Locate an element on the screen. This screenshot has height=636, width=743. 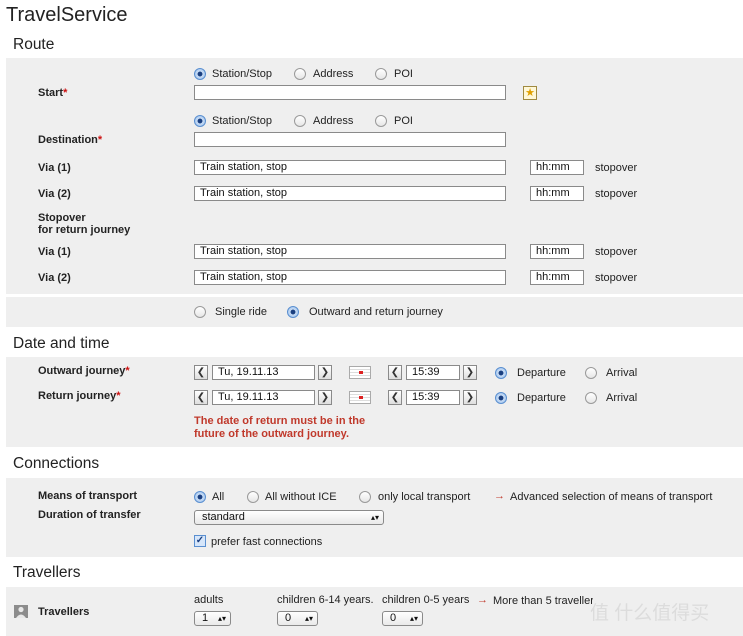
via1-stopover-time-input: hh:mm is located at coordinates (557, 167).